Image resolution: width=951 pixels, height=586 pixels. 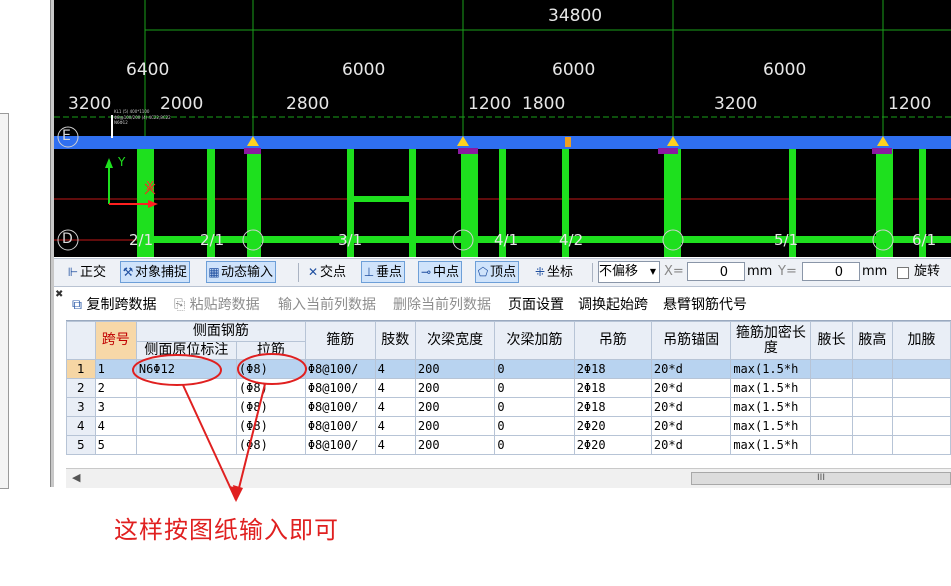 What do you see at coordinates (115, 407) in the screenshot?
I see `grid-cell-span: 3` at bounding box center [115, 407].